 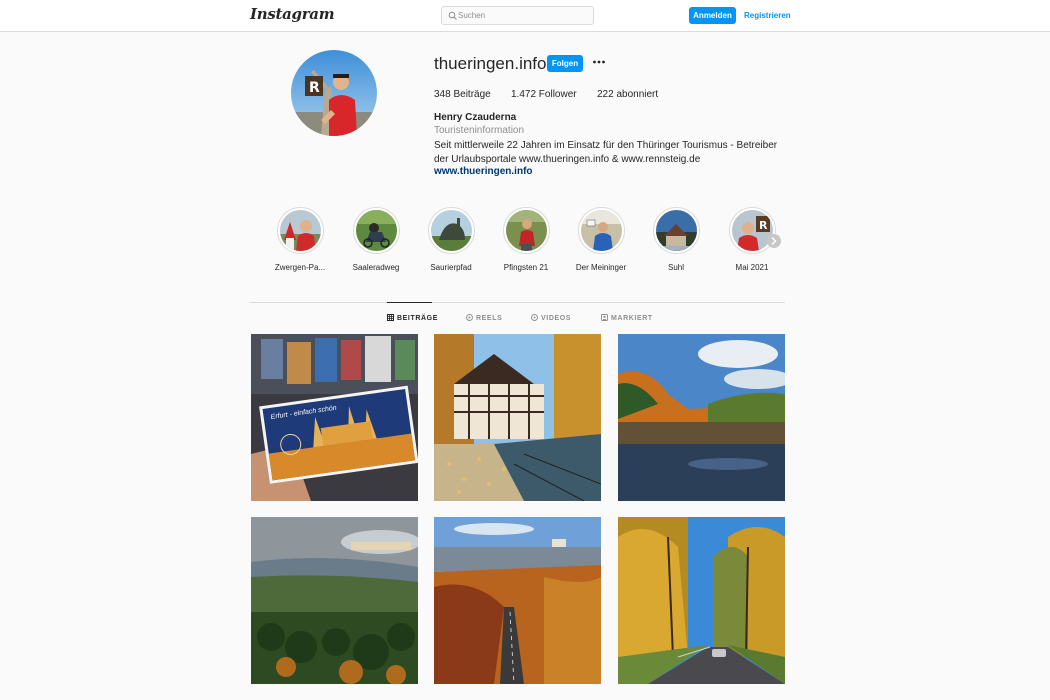 I want to click on more-options-icon, so click(x=599, y=62).